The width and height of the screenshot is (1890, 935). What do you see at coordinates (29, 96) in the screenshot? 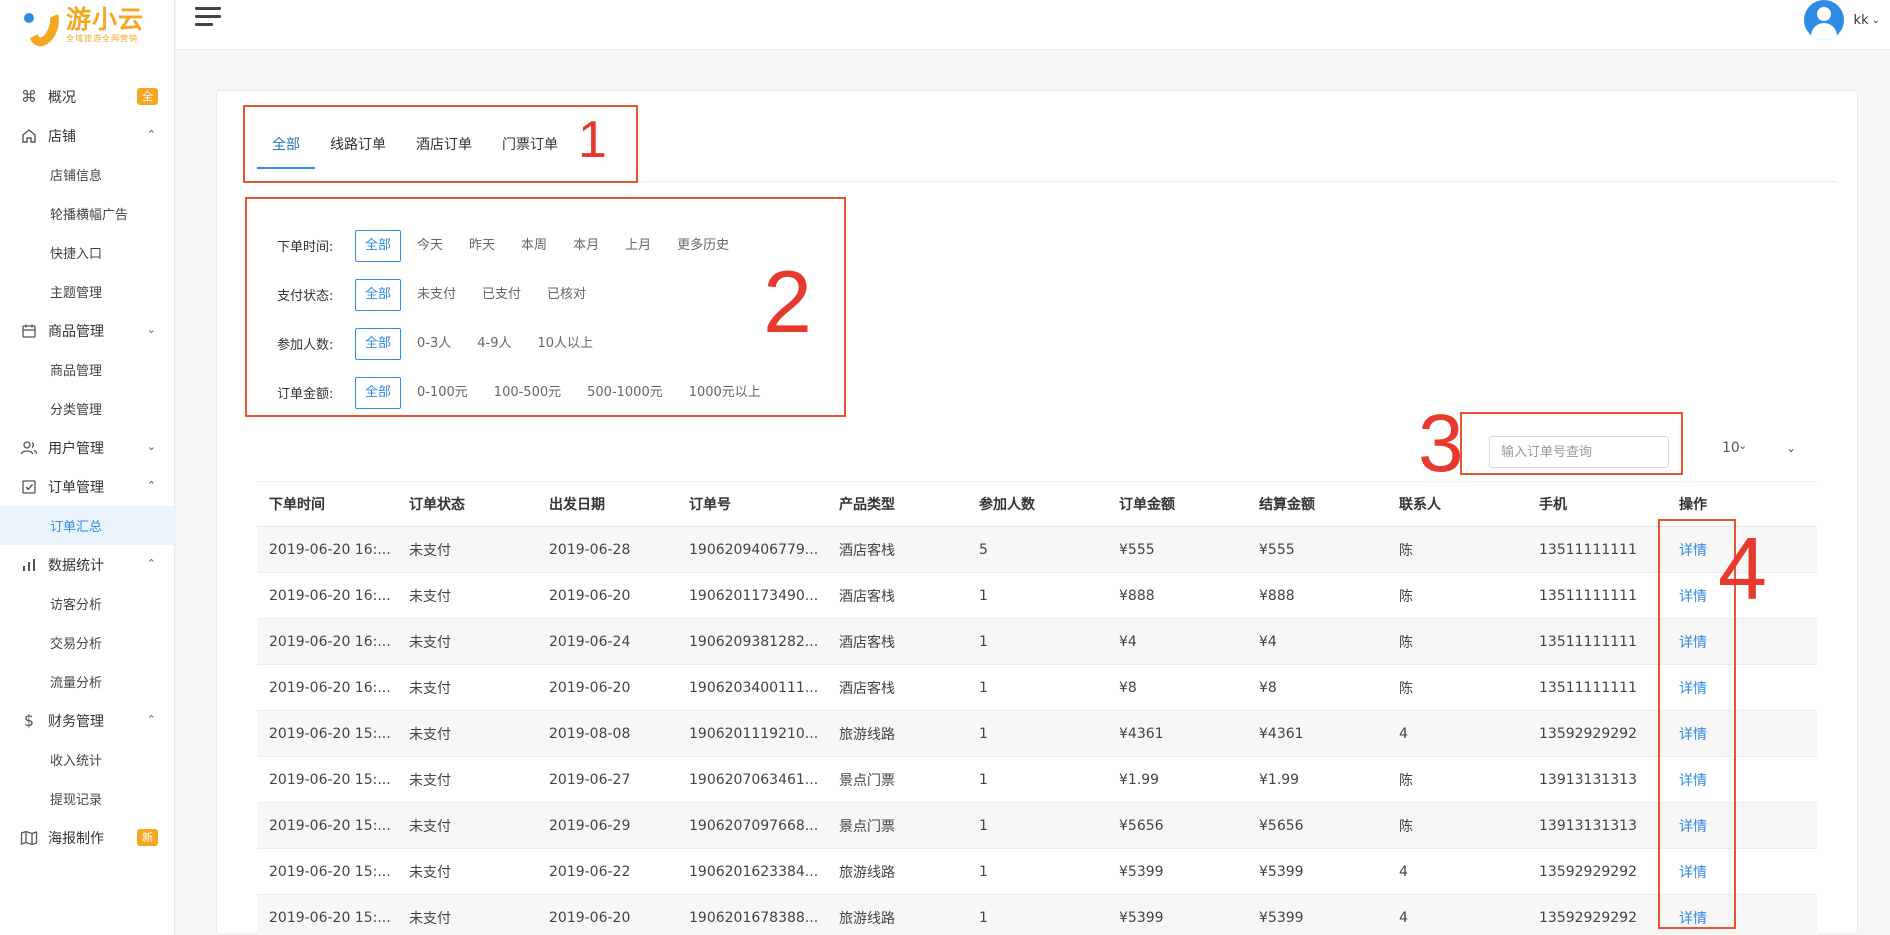
I see `command-icon: ⌘` at bounding box center [29, 96].